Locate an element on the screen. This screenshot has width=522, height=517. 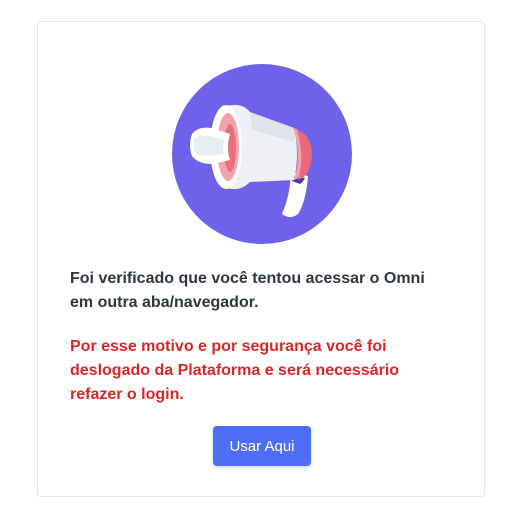
megaphone-illustration is located at coordinates (262, 154).